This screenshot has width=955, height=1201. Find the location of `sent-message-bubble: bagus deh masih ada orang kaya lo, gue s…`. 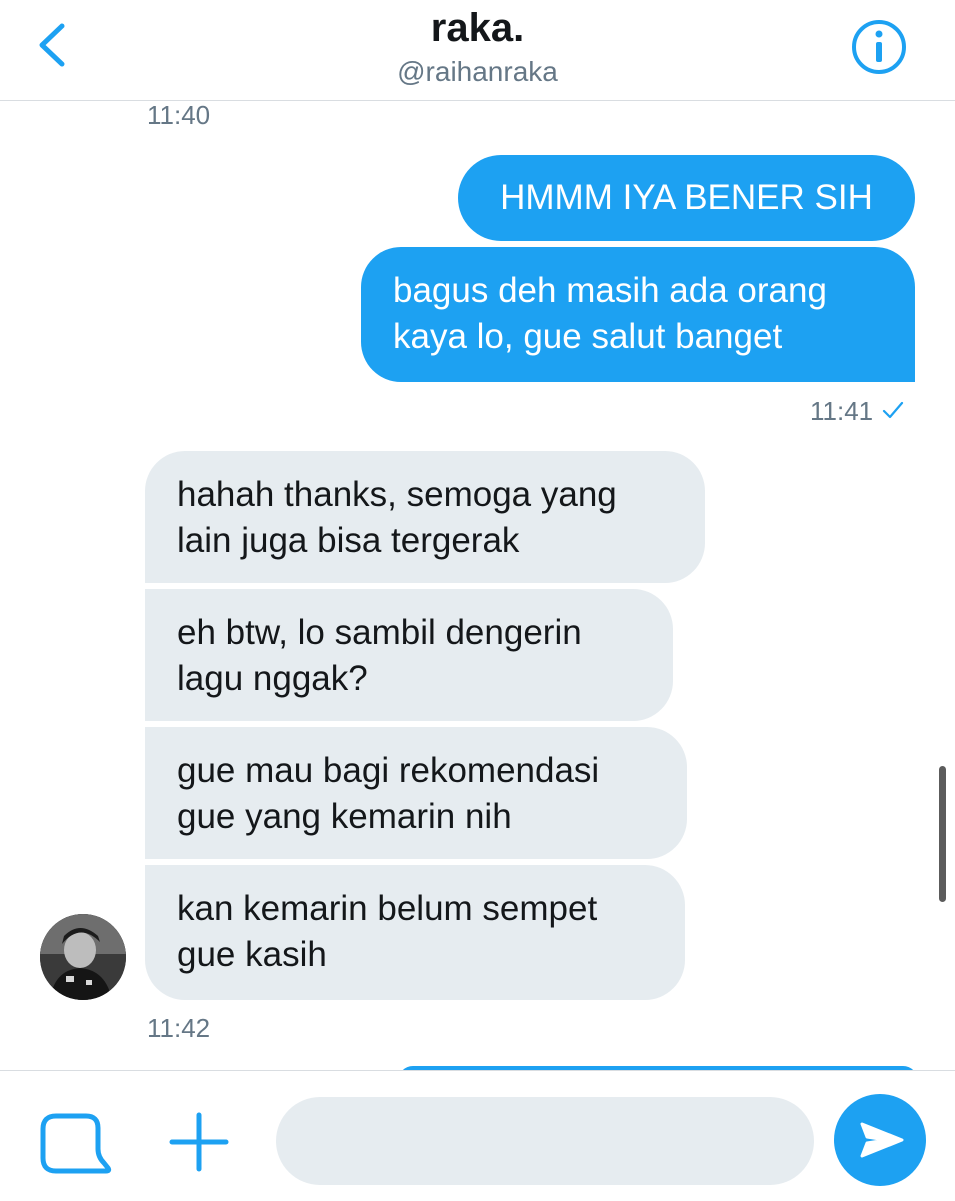

sent-message-bubble: bagus deh masih ada orang kaya lo, gue s… is located at coordinates (638, 314).